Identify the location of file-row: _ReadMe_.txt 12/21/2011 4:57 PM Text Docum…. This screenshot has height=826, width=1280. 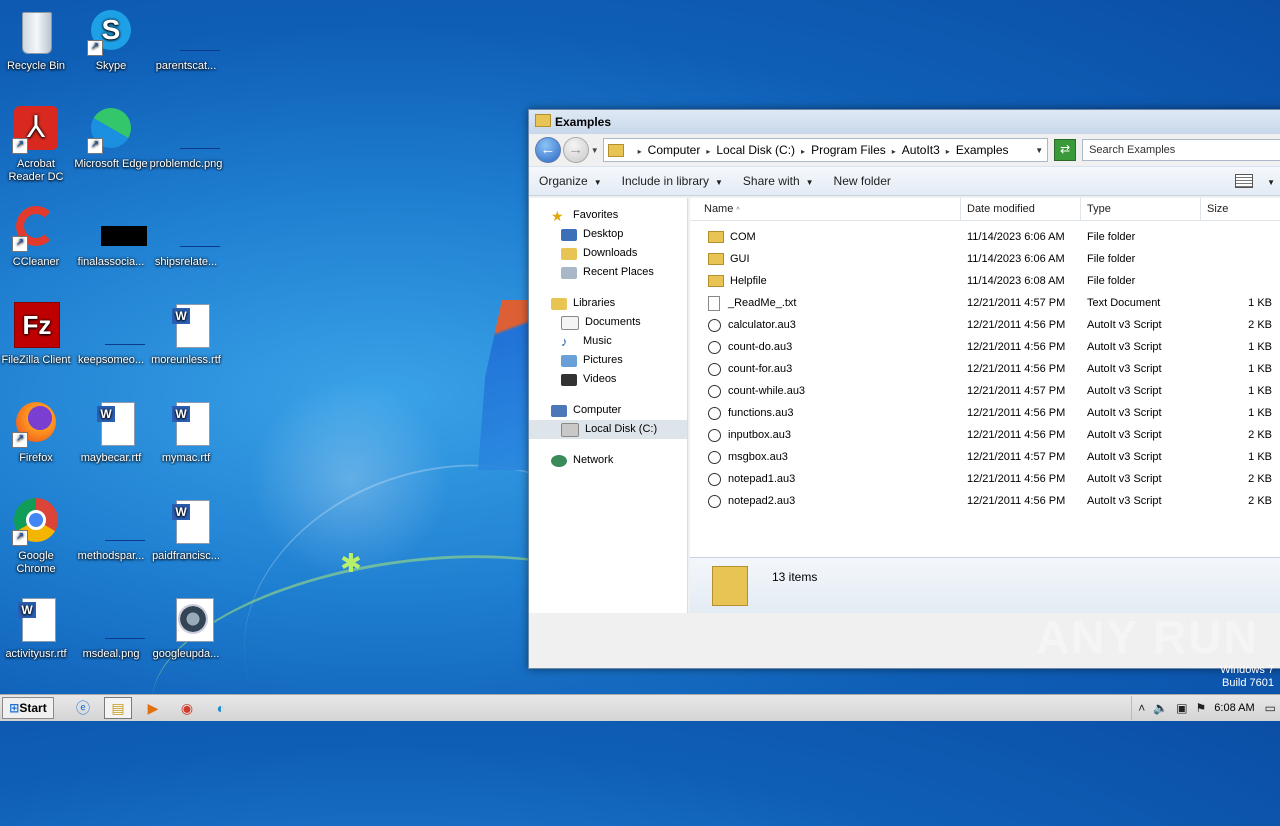
(985, 303).